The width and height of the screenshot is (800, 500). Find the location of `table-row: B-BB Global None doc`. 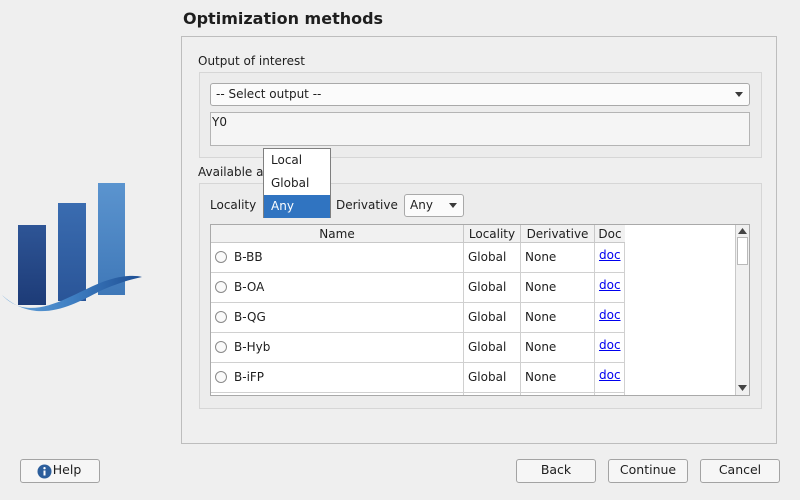

table-row: B-BB Global None doc is located at coordinates (418, 258).